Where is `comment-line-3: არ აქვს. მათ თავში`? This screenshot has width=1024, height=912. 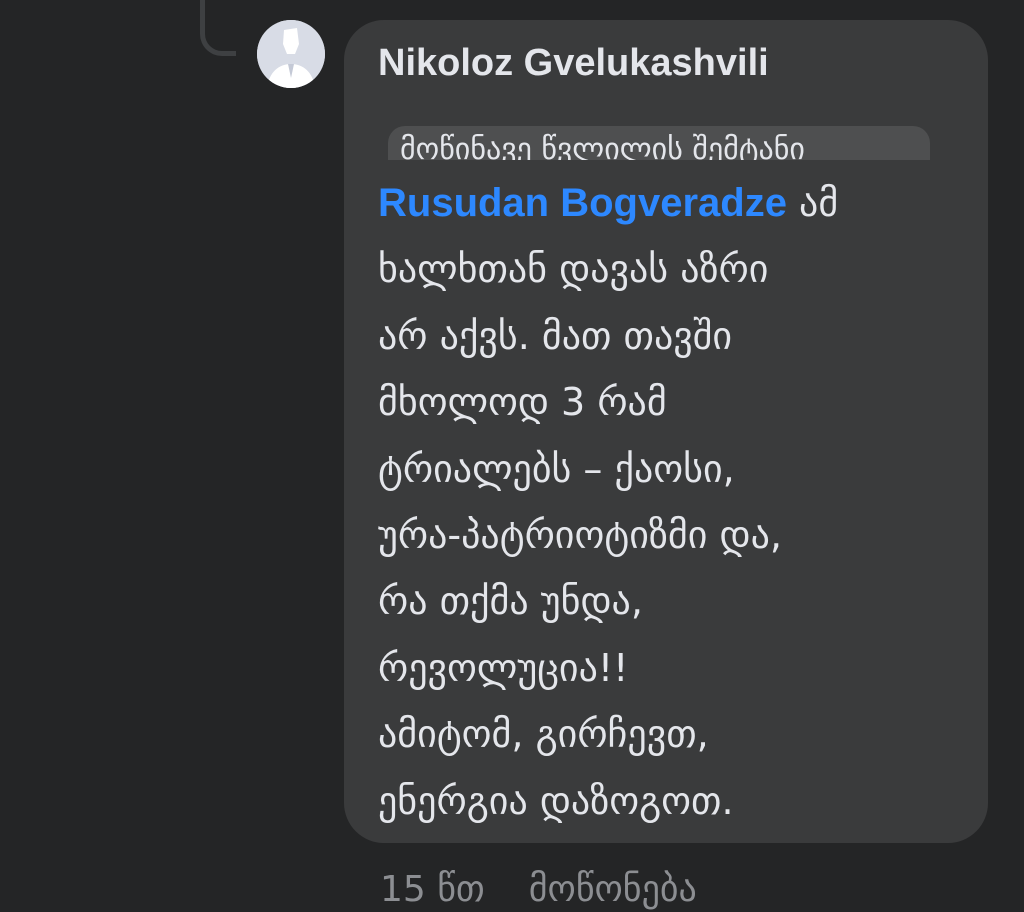
comment-line-3: არ აქვს. მათ თავში is located at coordinates (555, 335).